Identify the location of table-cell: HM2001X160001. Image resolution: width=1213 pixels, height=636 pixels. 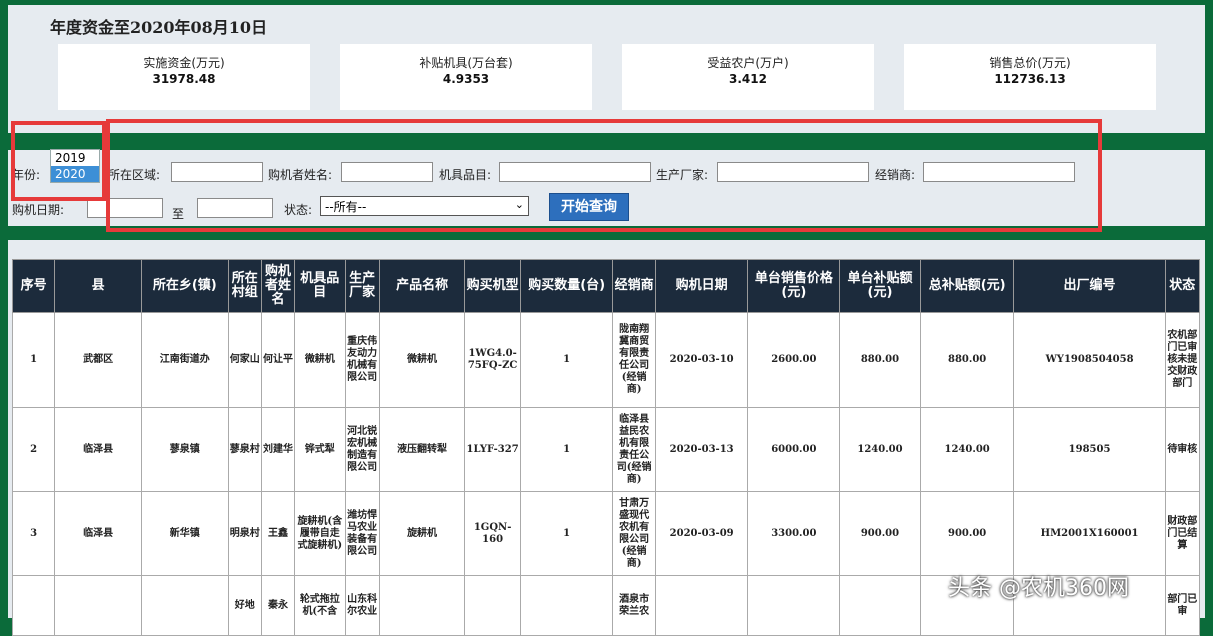
(1089, 533).